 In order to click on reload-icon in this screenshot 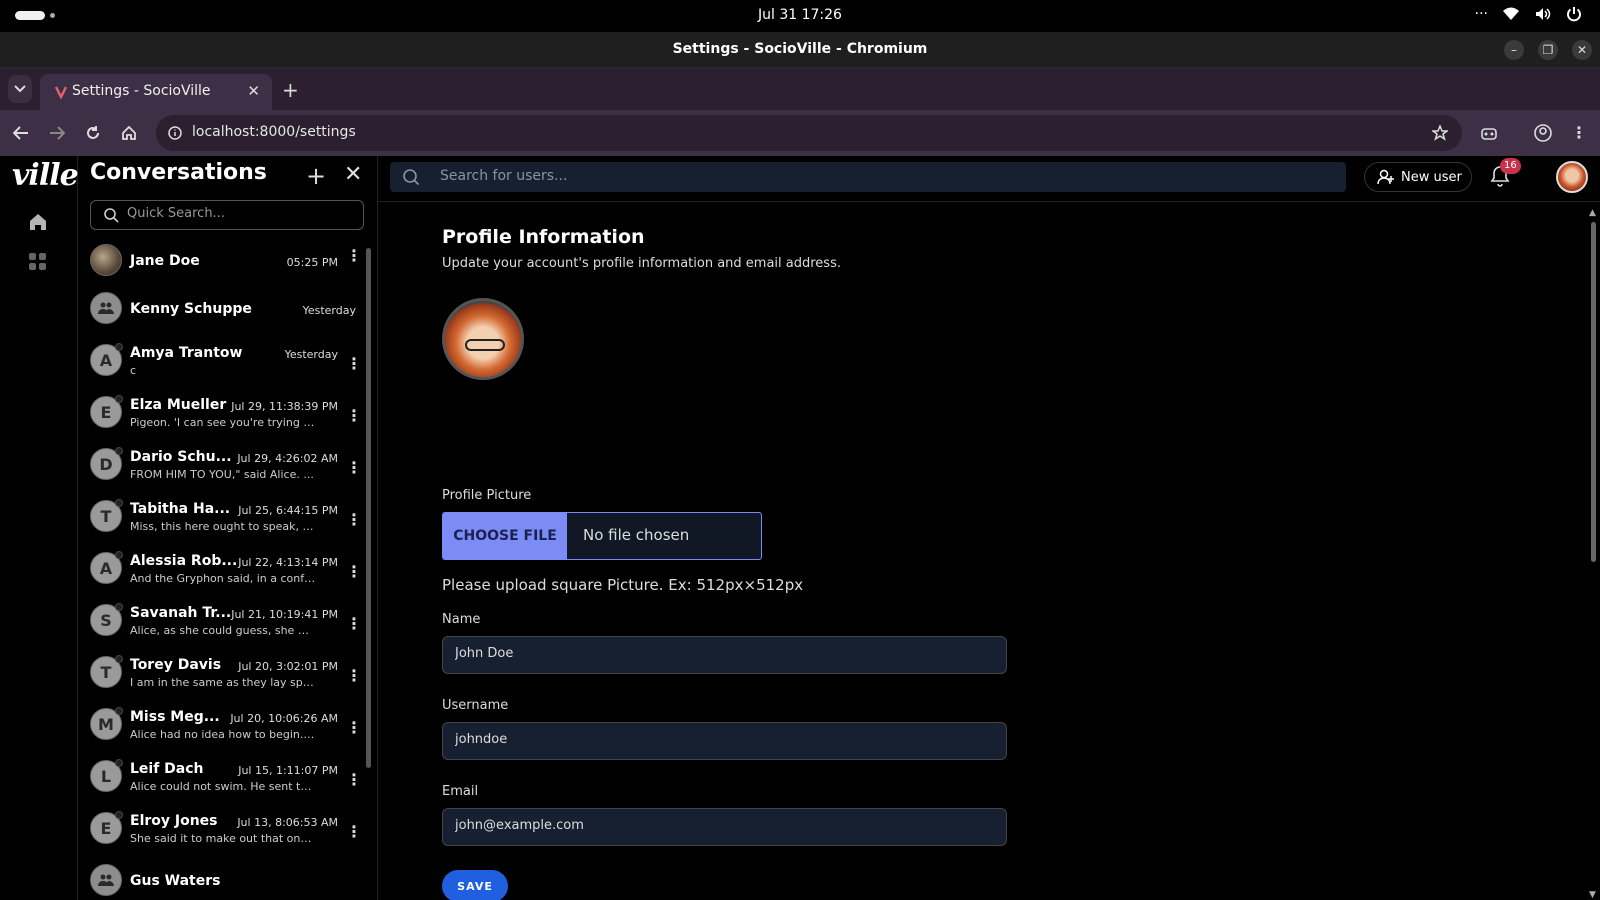, I will do `click(93, 133)`.